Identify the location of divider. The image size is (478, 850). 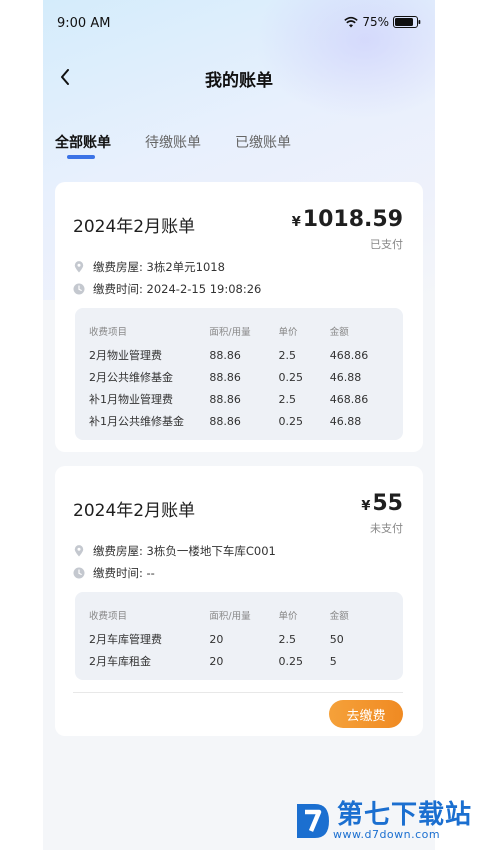
(238, 692).